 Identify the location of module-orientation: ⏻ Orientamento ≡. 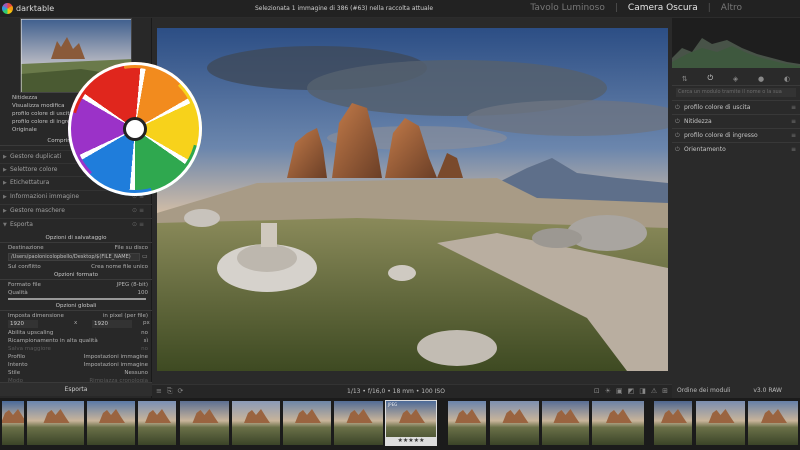
(736, 149).